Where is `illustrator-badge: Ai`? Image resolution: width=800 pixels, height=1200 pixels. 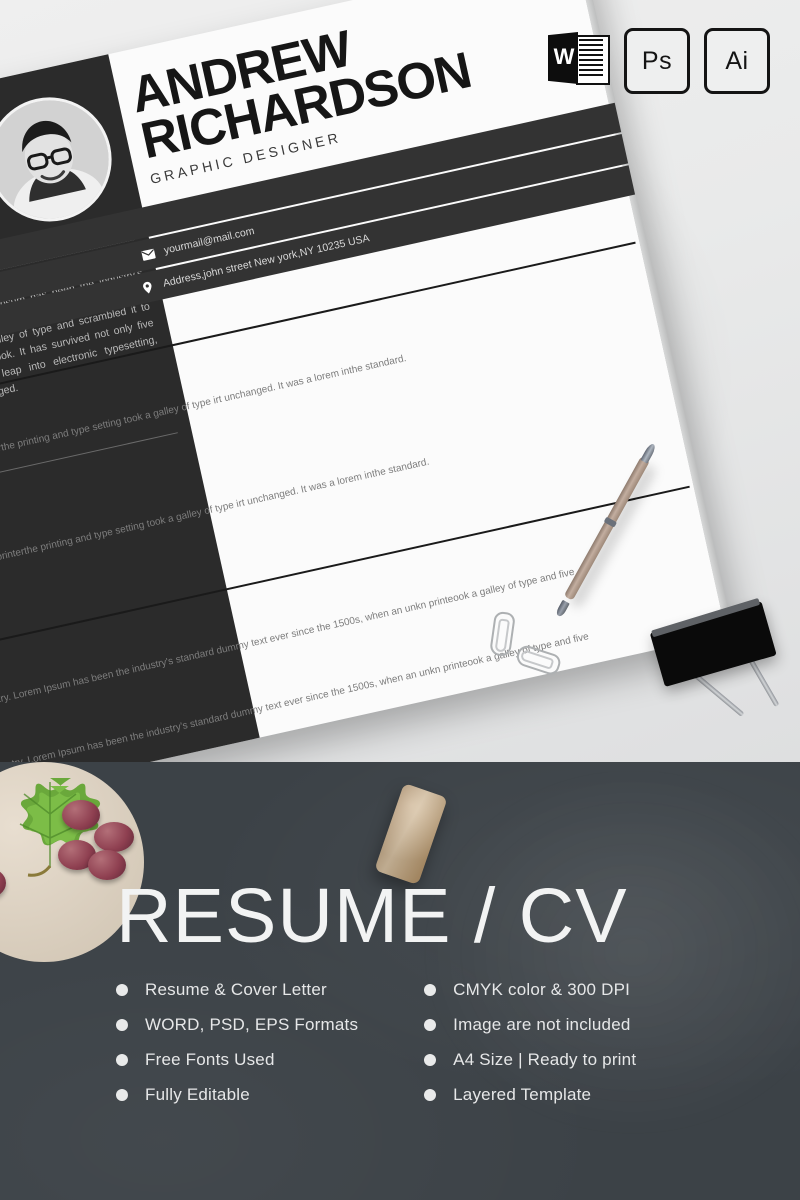
illustrator-badge: Ai is located at coordinates (737, 61).